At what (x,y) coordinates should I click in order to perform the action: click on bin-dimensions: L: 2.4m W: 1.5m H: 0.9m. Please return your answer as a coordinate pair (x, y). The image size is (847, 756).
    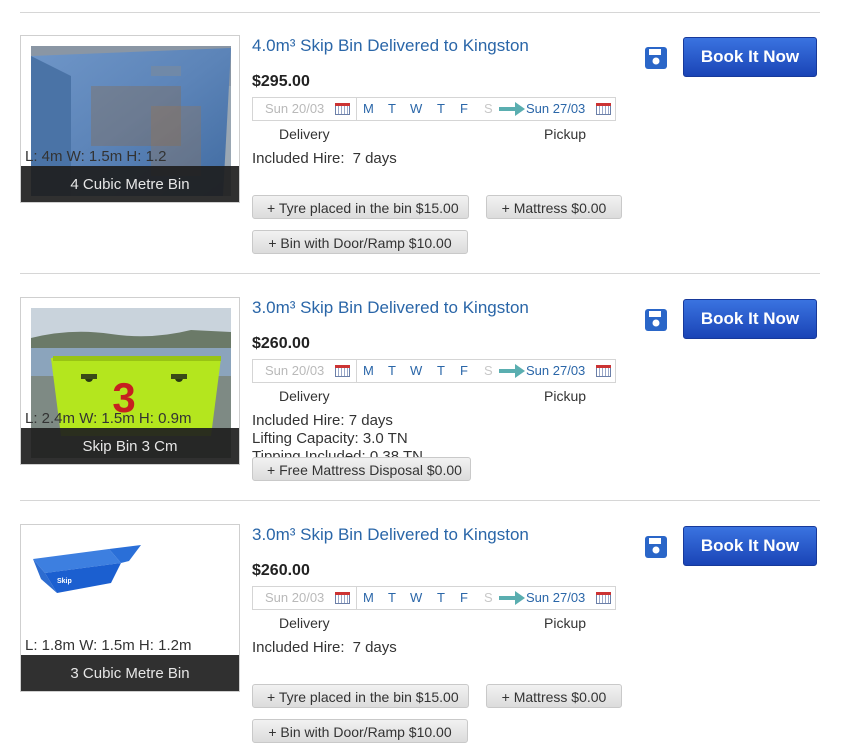
    Looking at the image, I should click on (108, 418).